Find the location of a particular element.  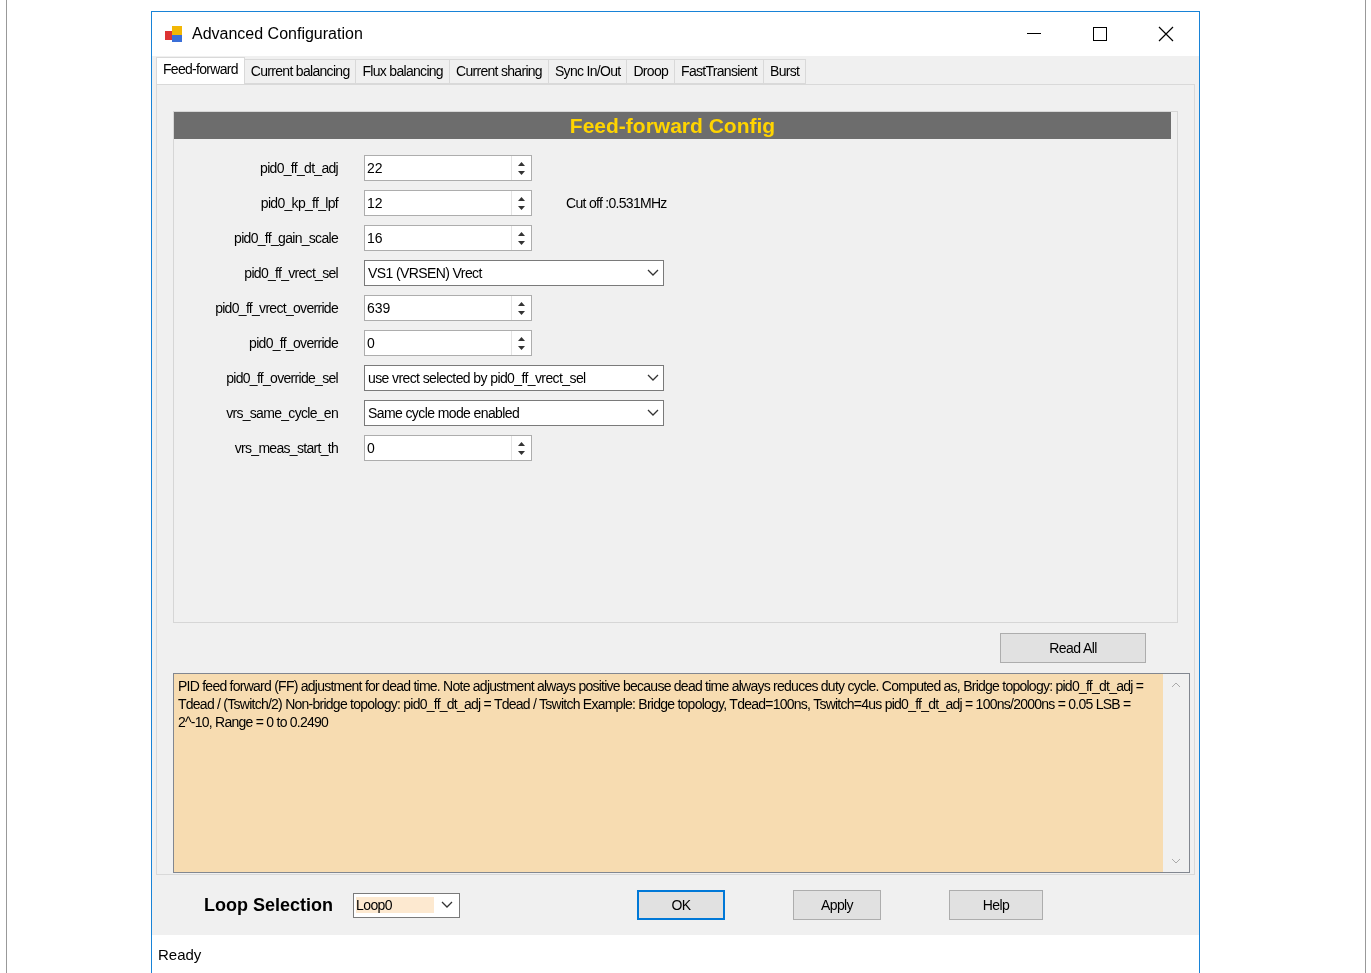

tab: Sync In/Out is located at coordinates (587, 71).